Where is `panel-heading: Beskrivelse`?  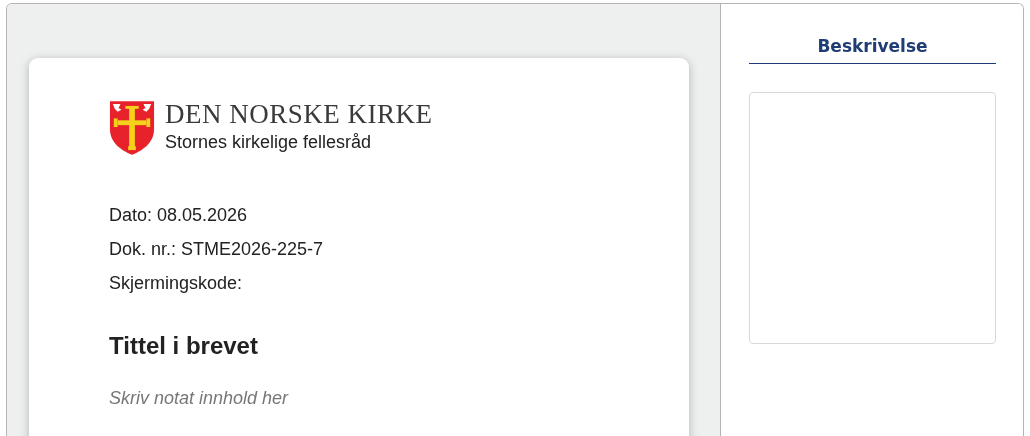 panel-heading: Beskrivelse is located at coordinates (872, 50).